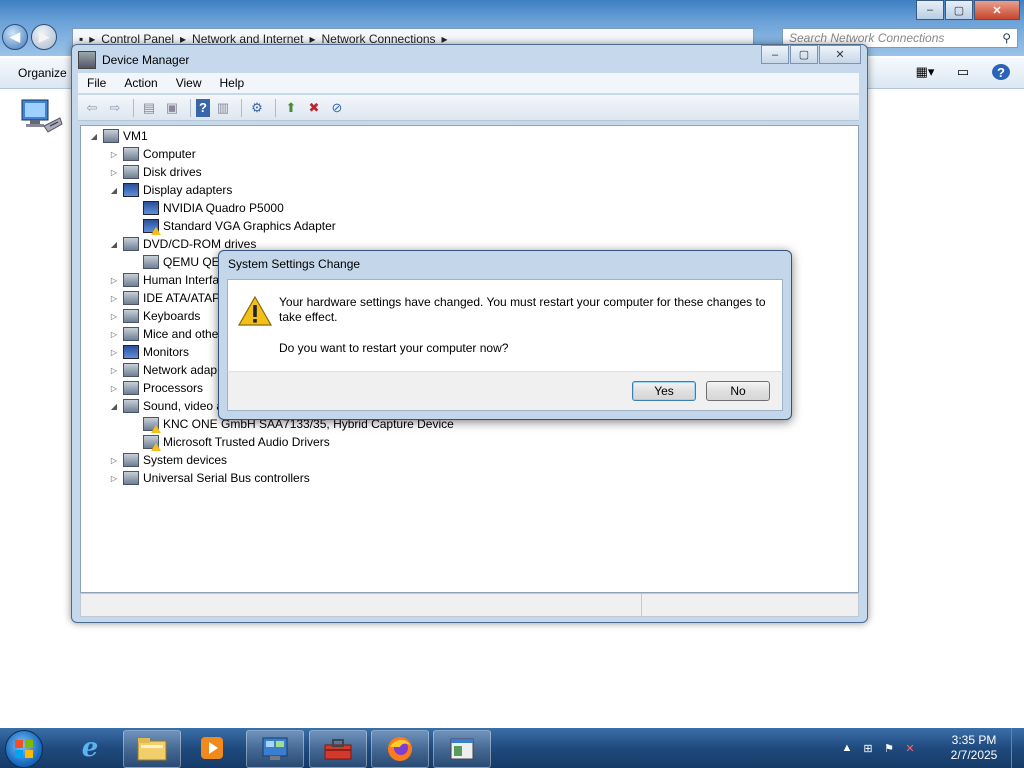 This screenshot has height=768, width=1024. I want to click on preview-pane-icon: ▭, so click(963, 72).